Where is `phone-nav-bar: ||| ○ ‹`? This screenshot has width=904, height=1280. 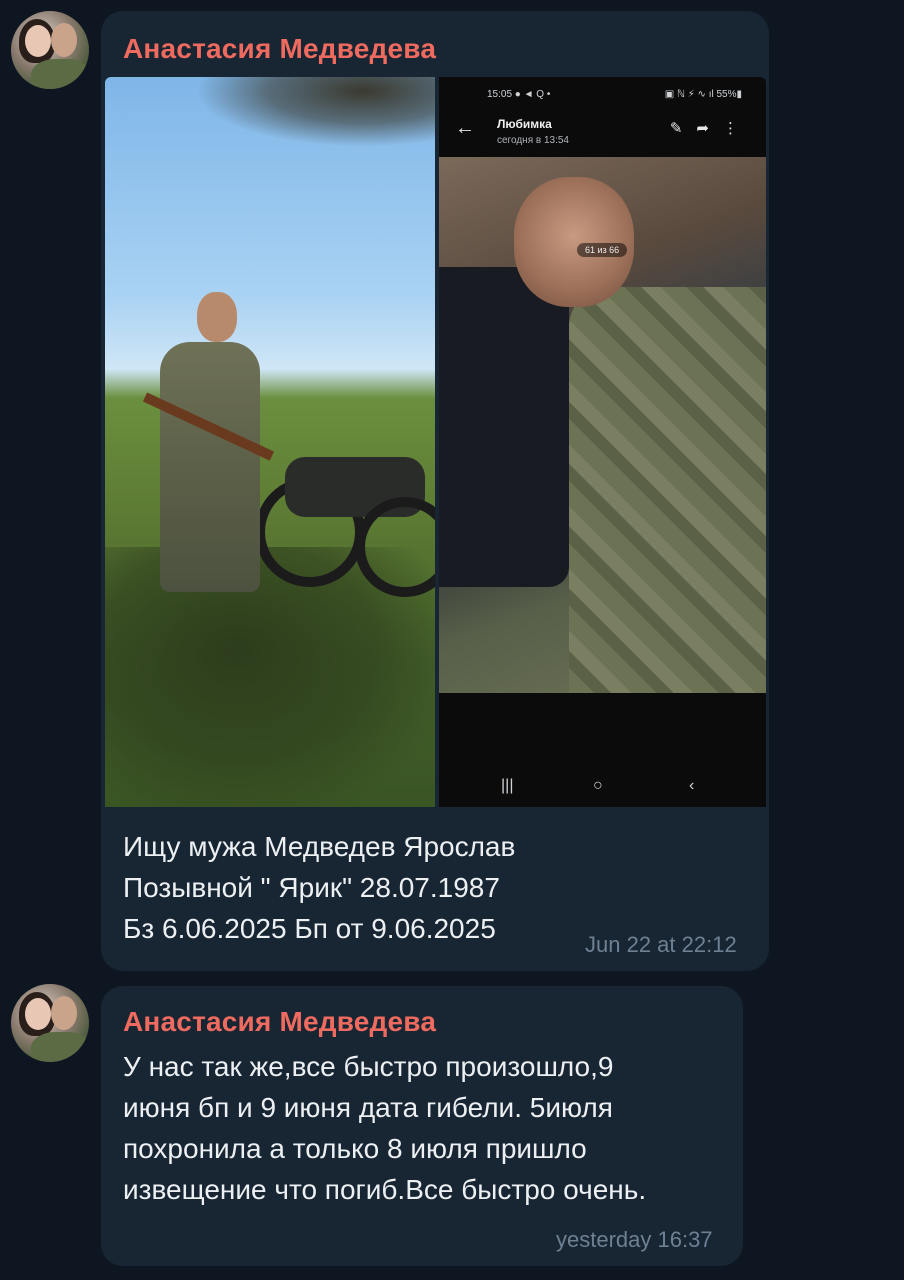
phone-nav-bar: ||| ○ ‹ is located at coordinates (602, 787).